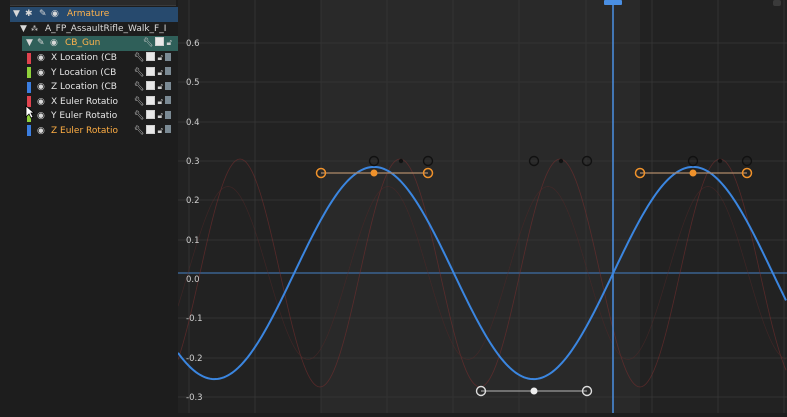 Image resolution: width=787 pixels, height=417 pixels. I want to click on channel-fcurve: ◉ Y Euler Rotatio 🔧︎ 🔓︎, so click(94, 116).